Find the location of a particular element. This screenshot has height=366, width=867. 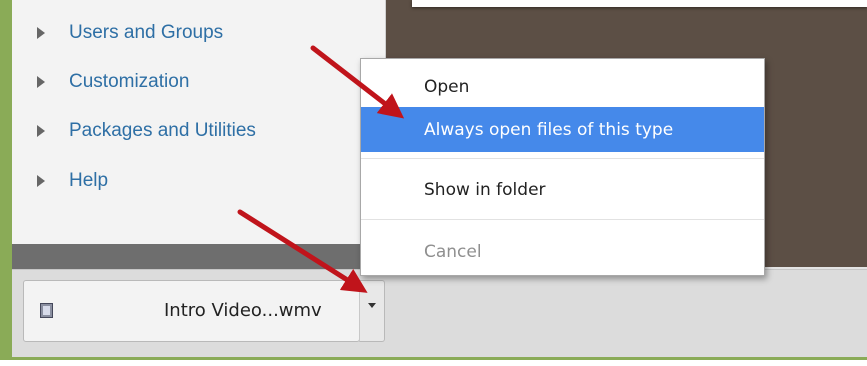

sidebar-item-label: Users and Groups is located at coordinates (146, 32).